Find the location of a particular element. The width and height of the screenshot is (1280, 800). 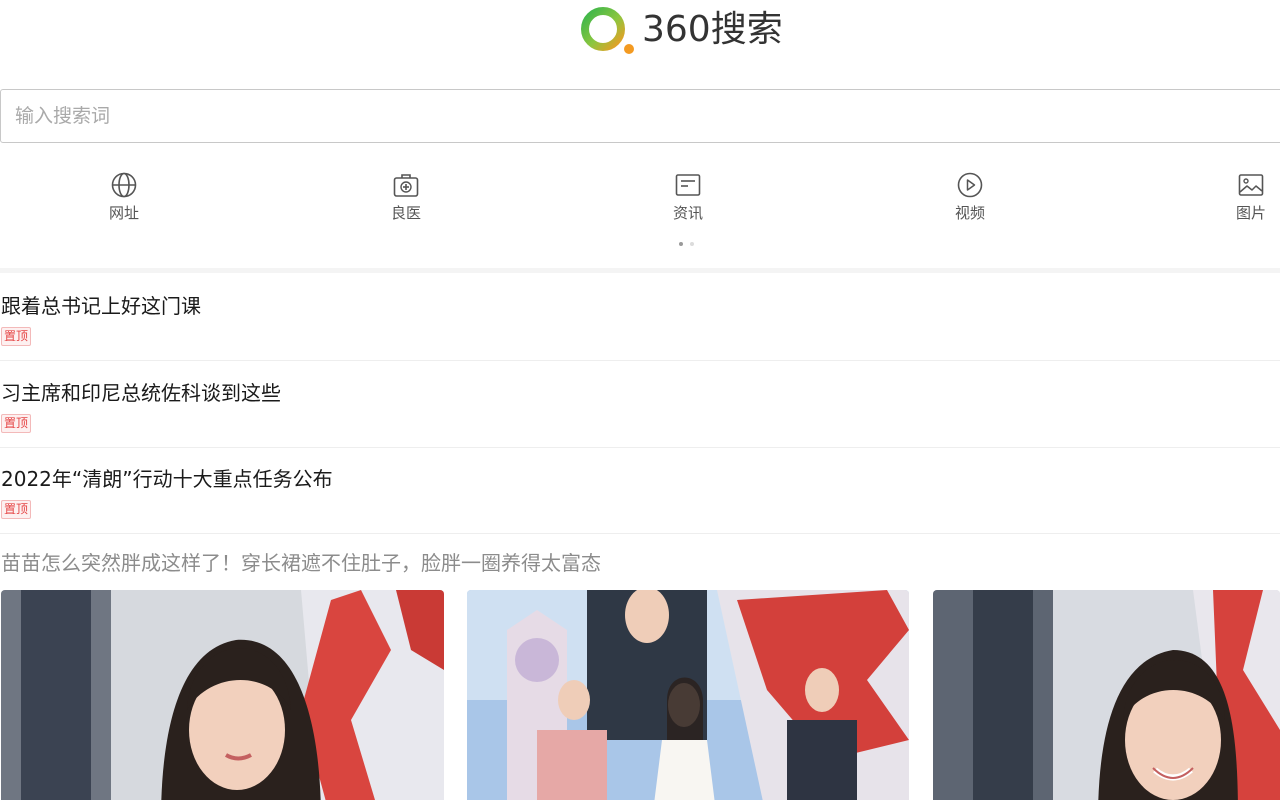

category-item-video: 视频 is located at coordinates (970, 195).